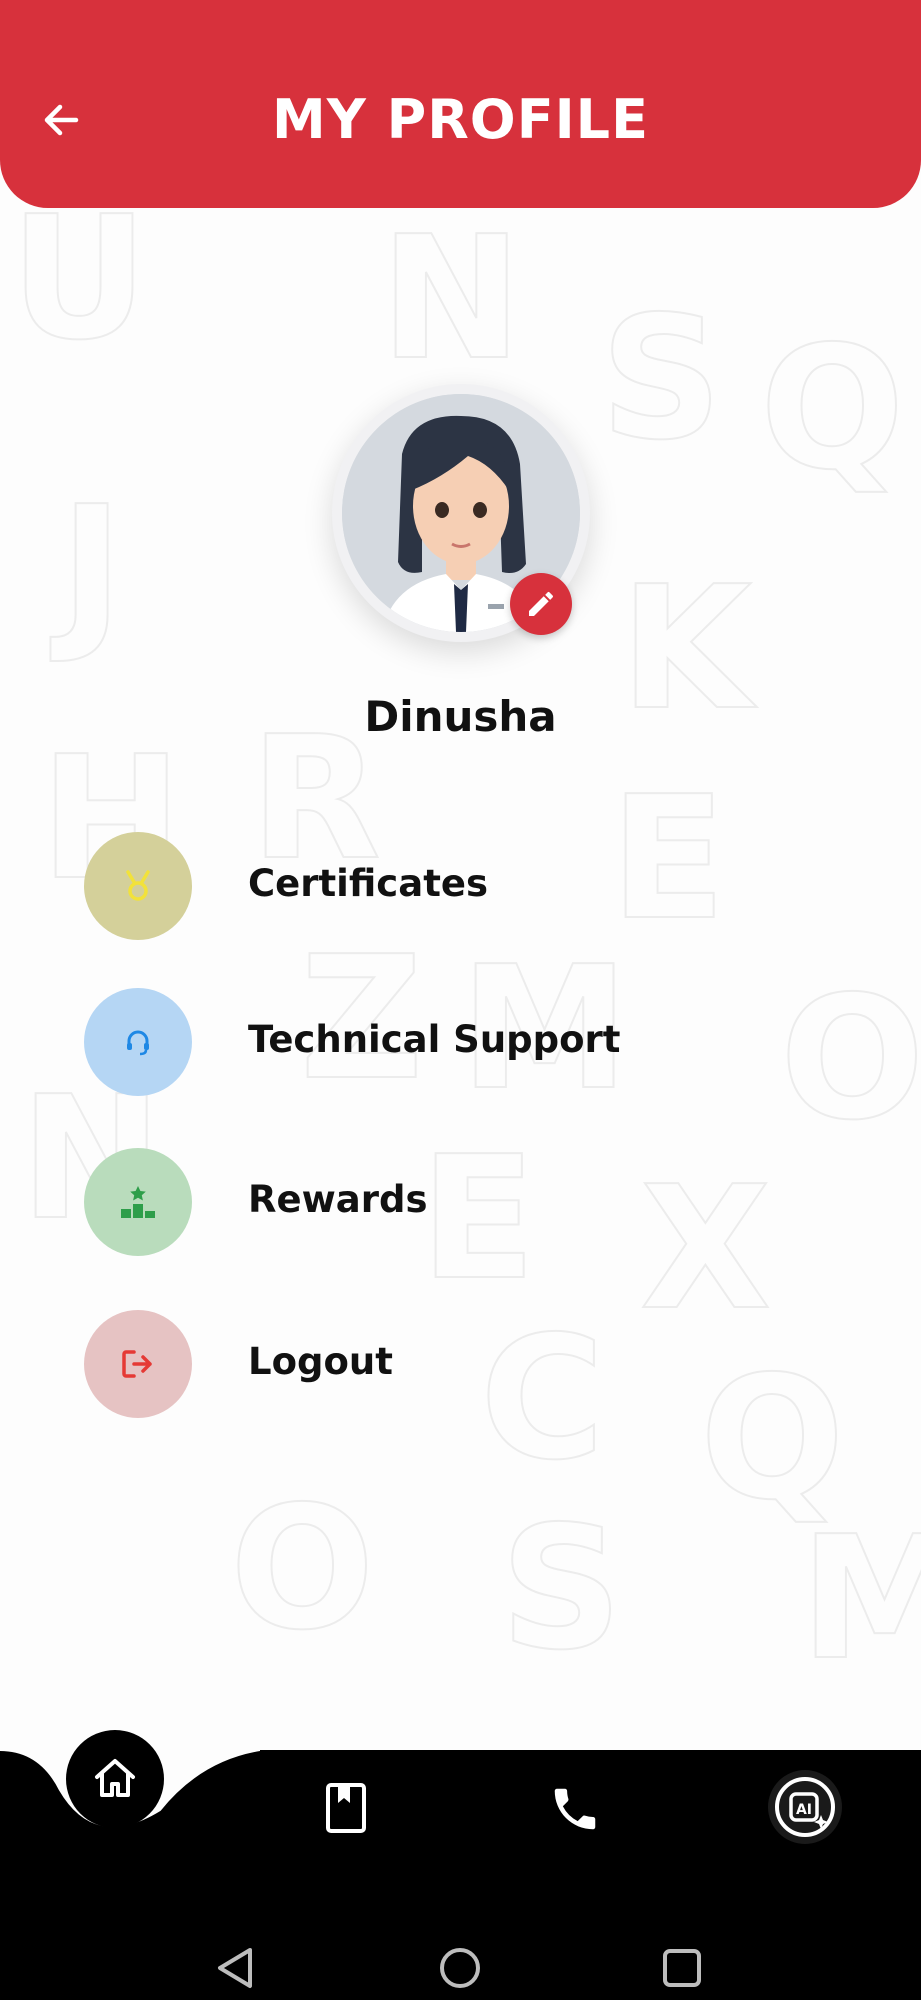  I want to click on menu-label: Certificates, so click(368, 883).